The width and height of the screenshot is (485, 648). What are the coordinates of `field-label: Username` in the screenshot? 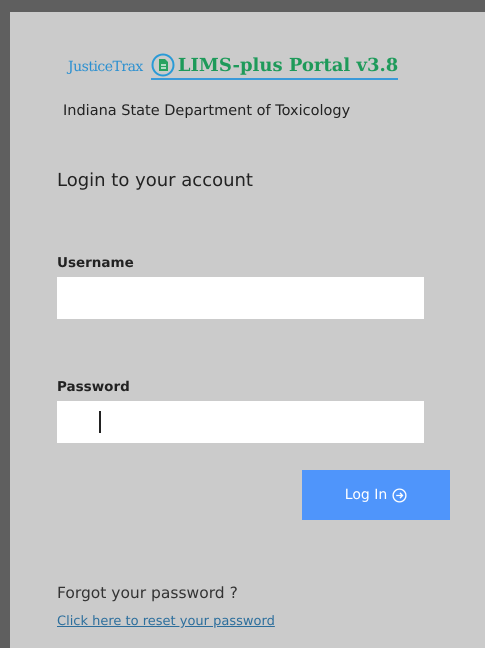 It's located at (96, 263).